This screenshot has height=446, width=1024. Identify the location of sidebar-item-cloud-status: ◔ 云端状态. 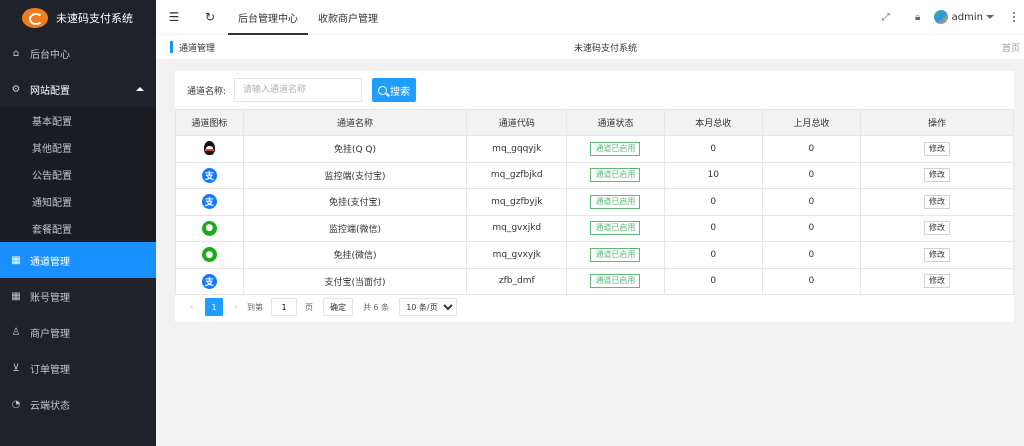
(78, 404).